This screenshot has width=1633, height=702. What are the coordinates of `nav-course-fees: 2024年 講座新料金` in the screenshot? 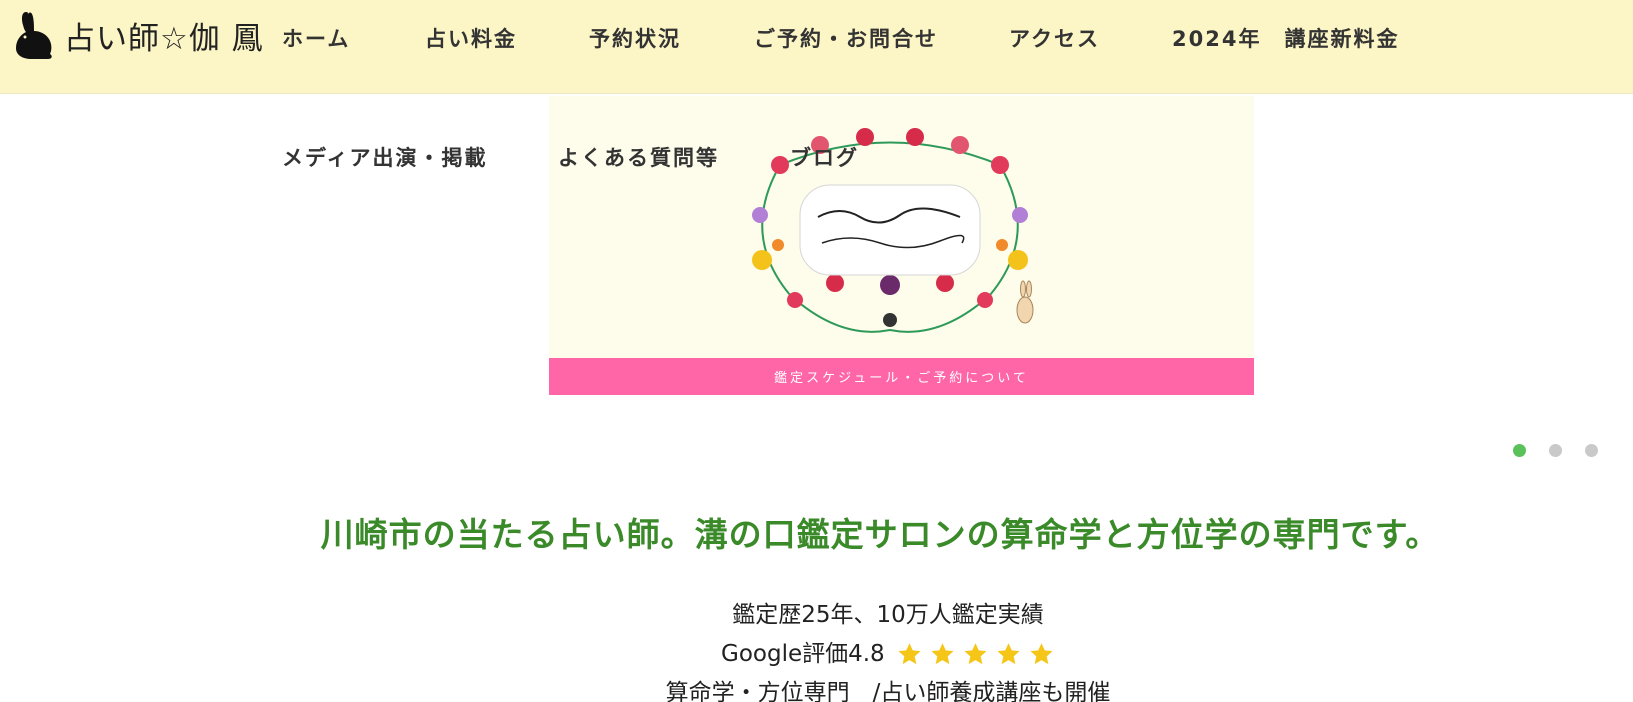 It's located at (1285, 38).